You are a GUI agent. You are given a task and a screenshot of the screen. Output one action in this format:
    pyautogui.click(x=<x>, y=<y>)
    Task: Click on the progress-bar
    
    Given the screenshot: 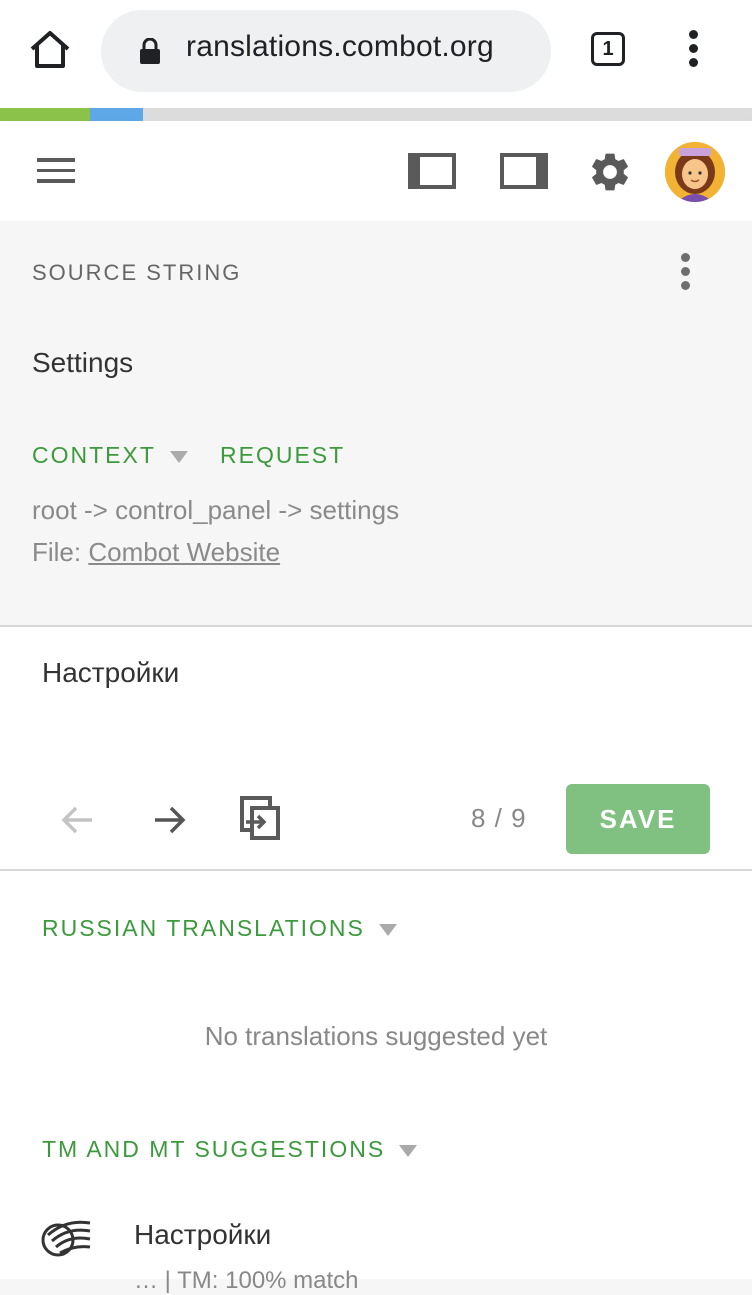 What is the action you would take?
    pyautogui.click(x=376, y=114)
    